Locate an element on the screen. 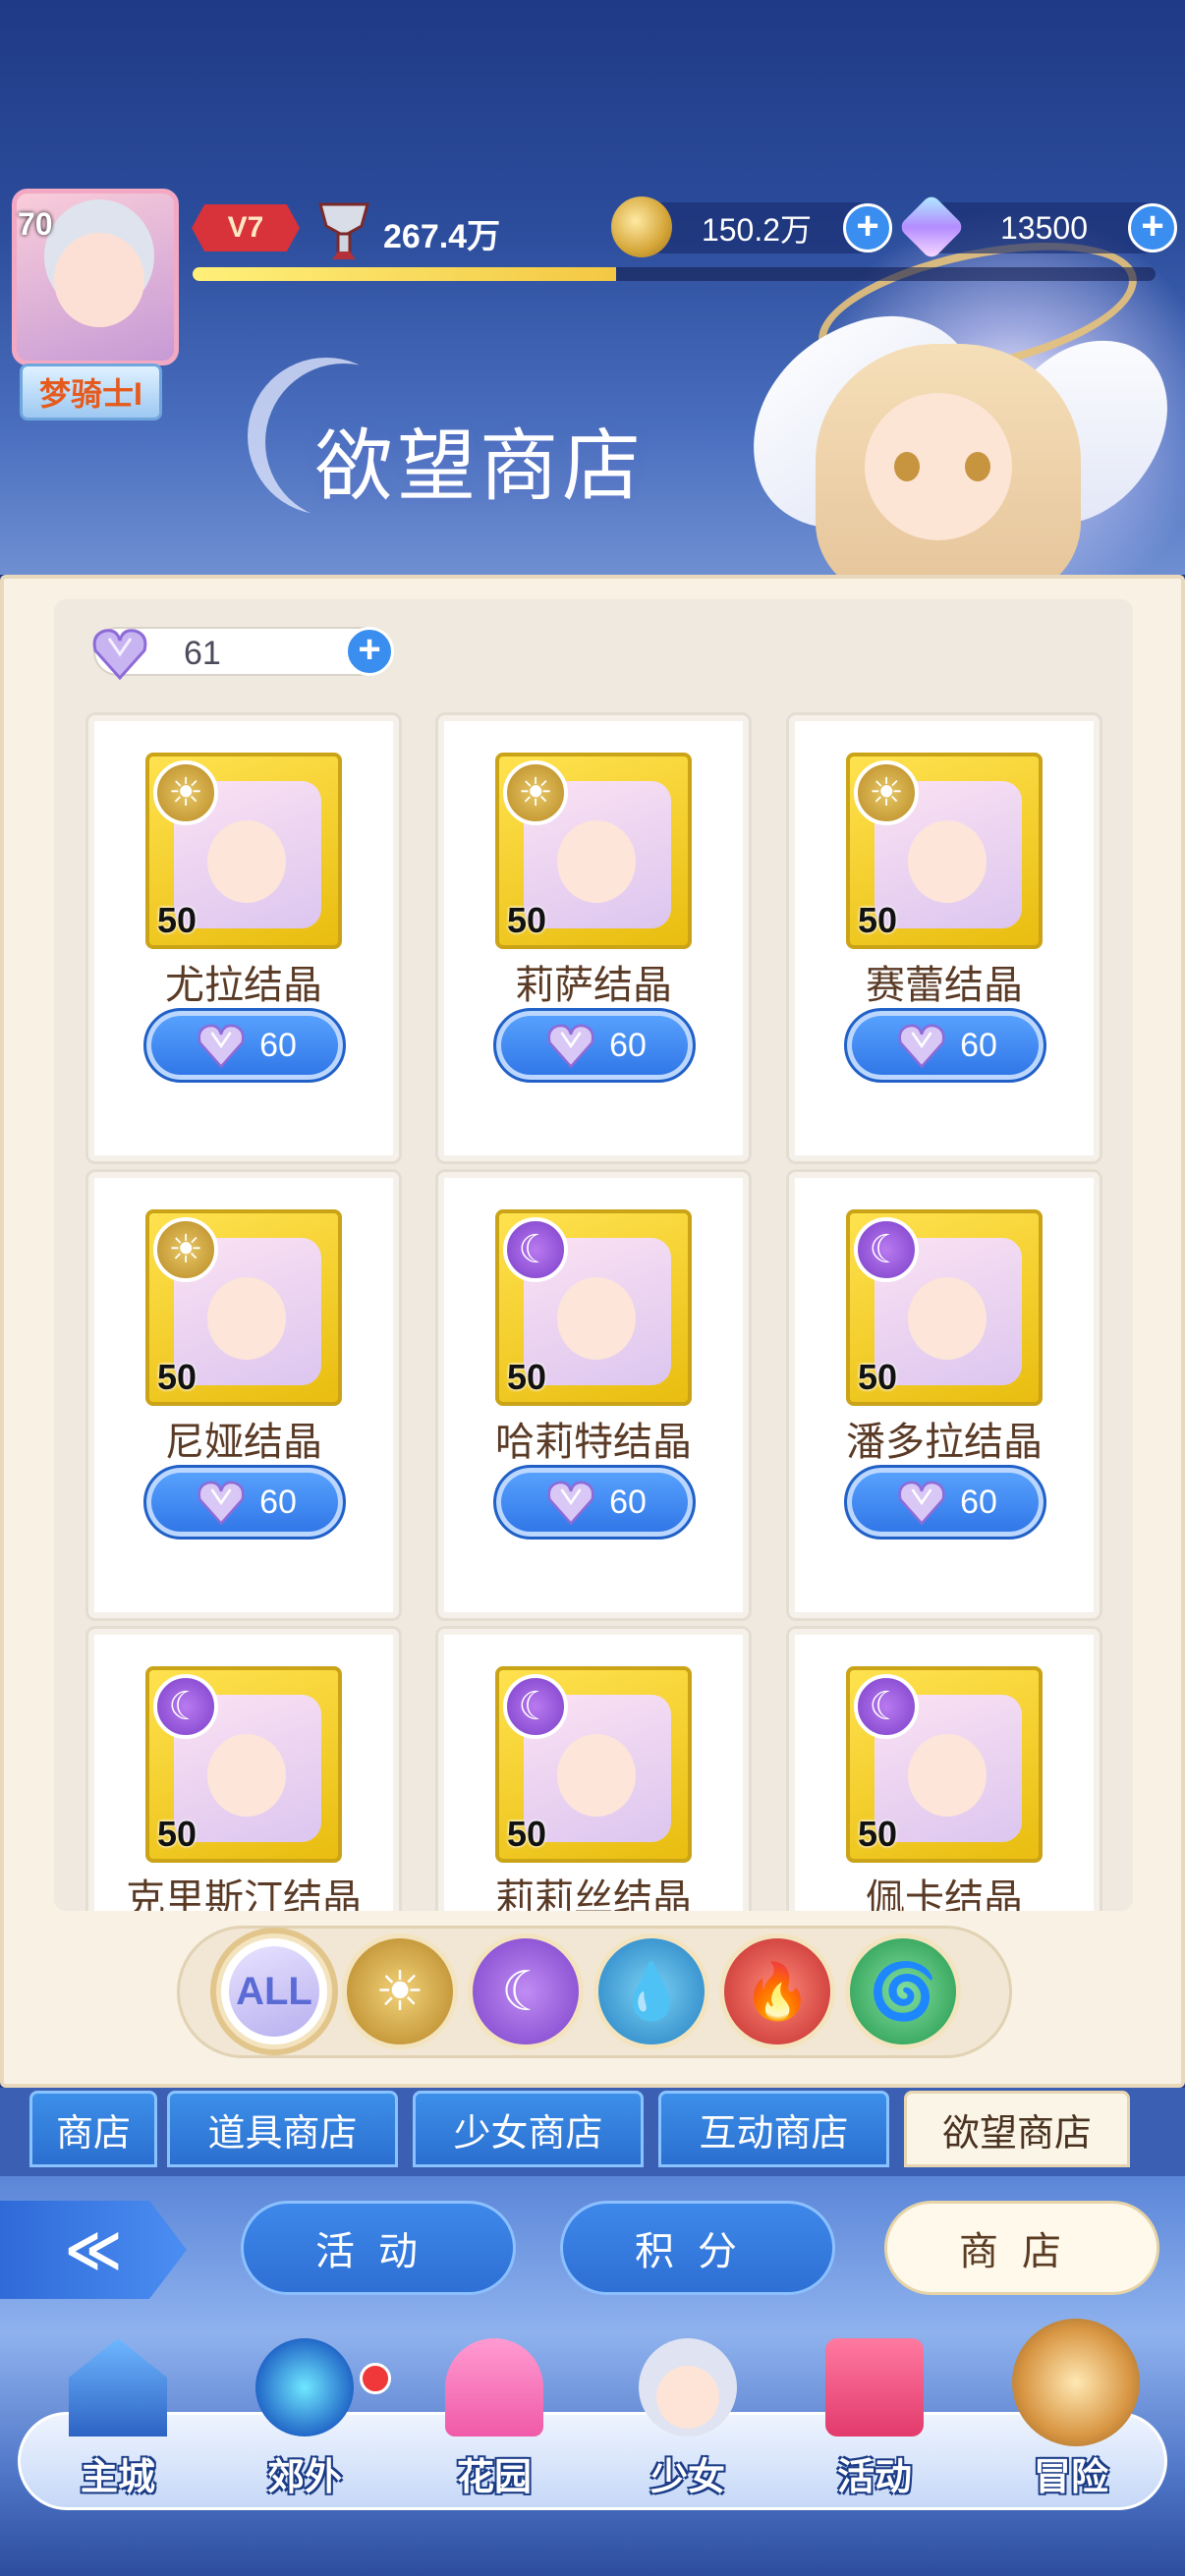 Image resolution: width=1185 pixels, height=2576 pixels. activity-button: 活动 is located at coordinates (379, 2248).